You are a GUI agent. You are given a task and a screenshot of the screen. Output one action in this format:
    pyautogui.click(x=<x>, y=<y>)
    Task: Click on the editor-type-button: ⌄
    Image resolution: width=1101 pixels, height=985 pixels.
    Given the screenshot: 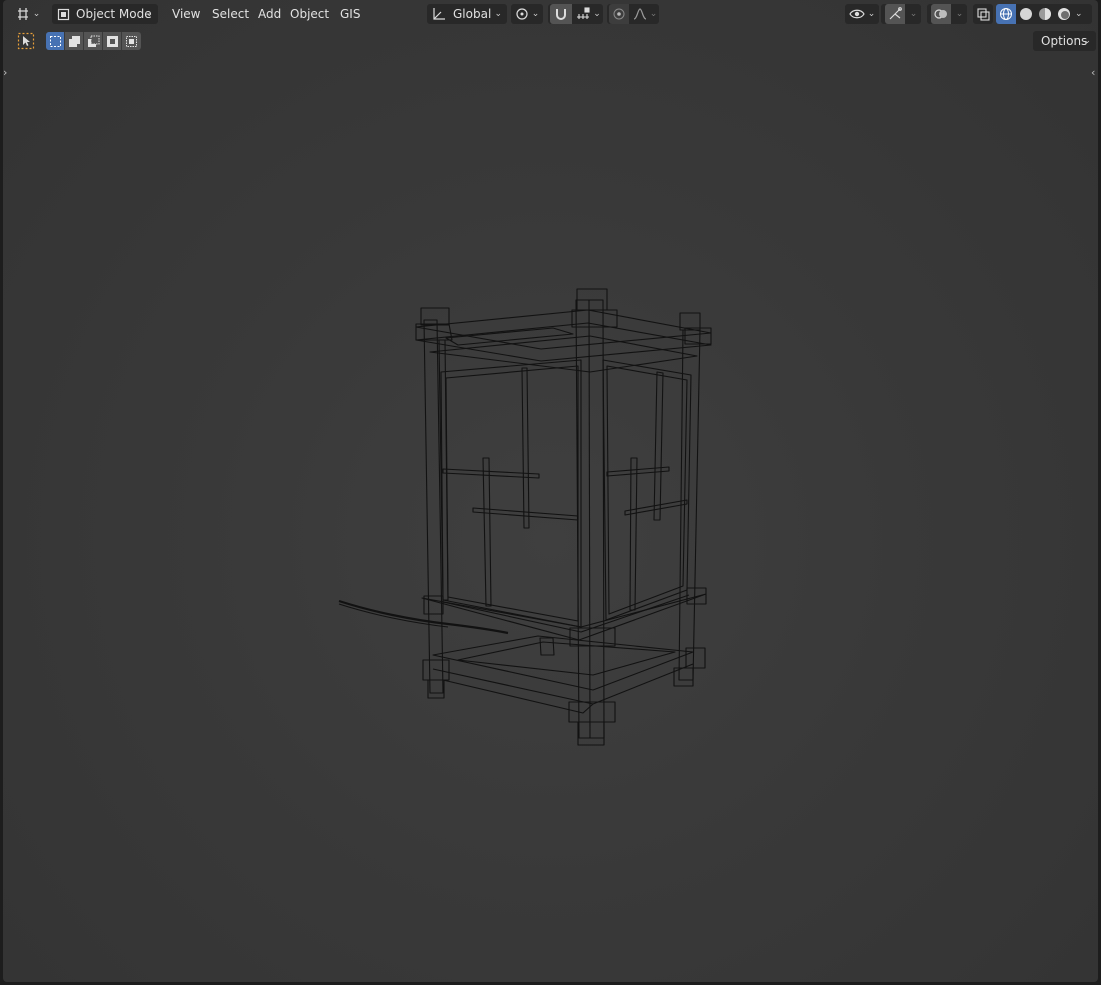 What is the action you would take?
    pyautogui.click(x=28, y=14)
    